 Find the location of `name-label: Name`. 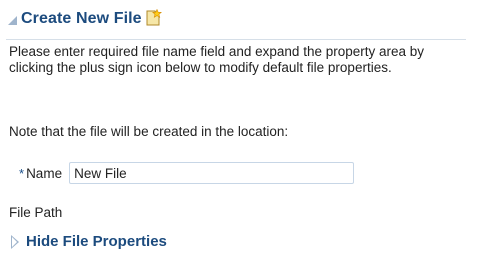

name-label: Name is located at coordinates (44, 173).